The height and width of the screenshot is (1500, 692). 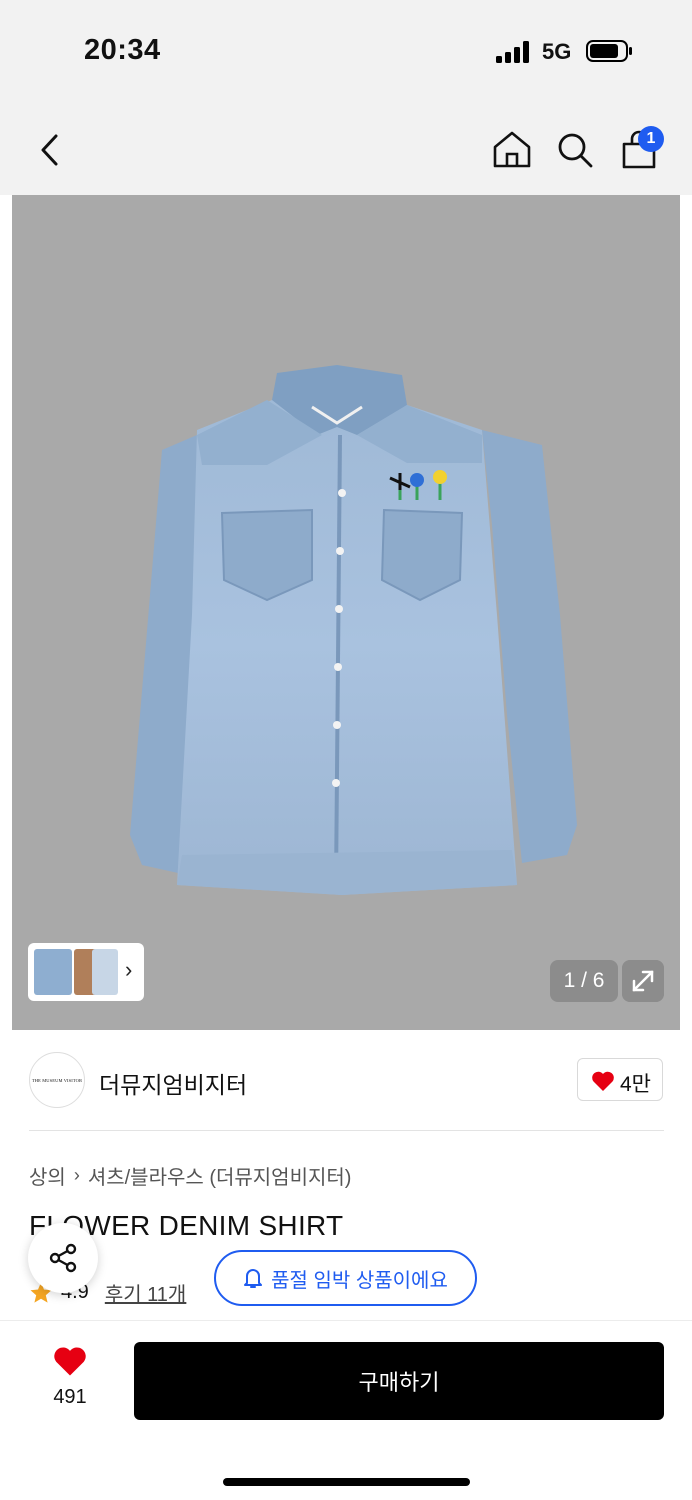 I want to click on expand-icon, so click(x=643, y=981).